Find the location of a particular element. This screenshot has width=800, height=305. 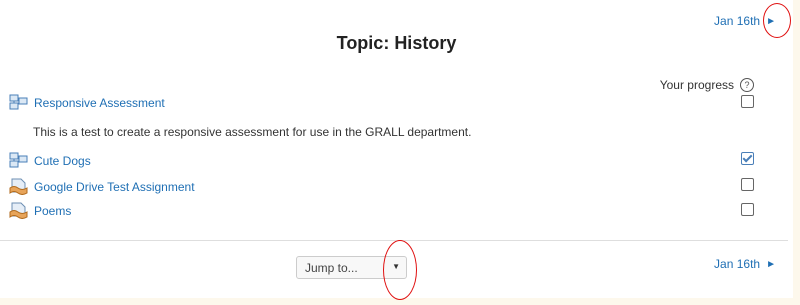

activity-link: Cute Dogs is located at coordinates (62, 161).